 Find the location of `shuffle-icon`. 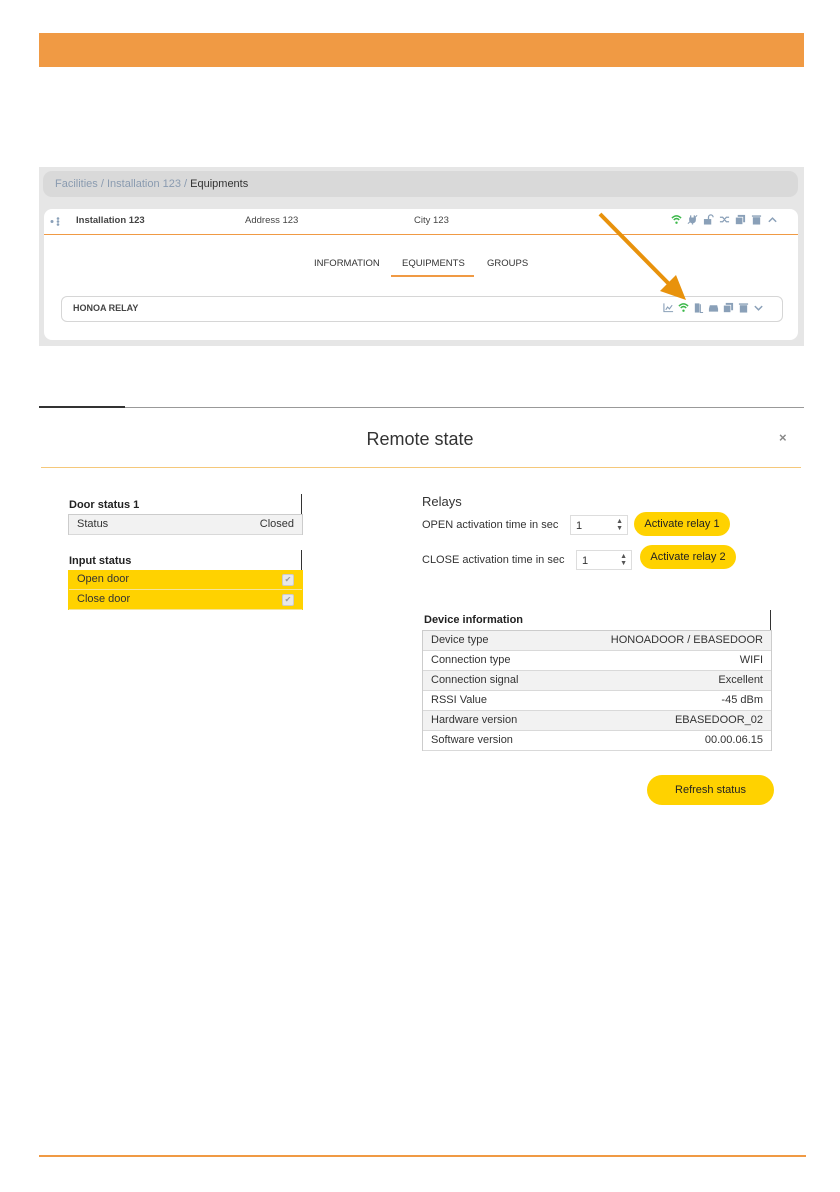

shuffle-icon is located at coordinates (724, 219).